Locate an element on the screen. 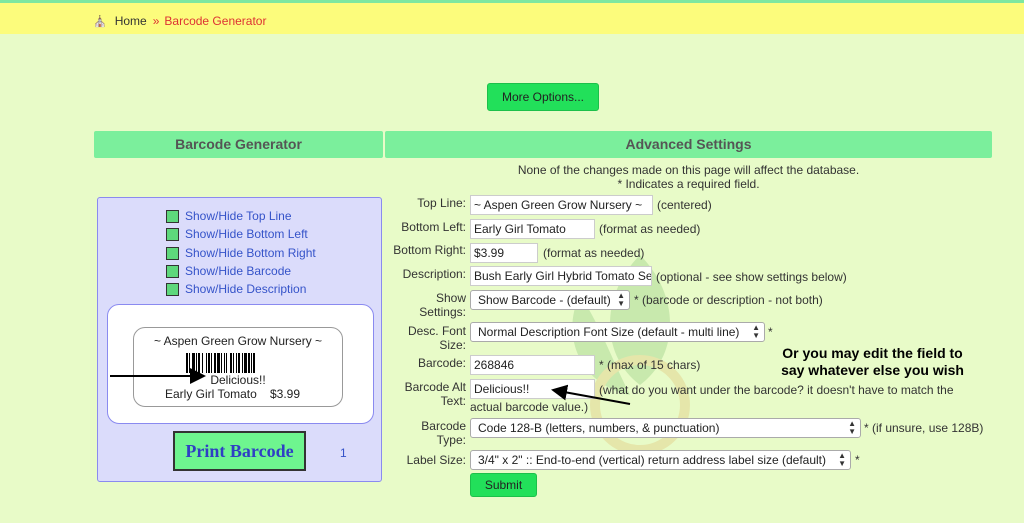 The width and height of the screenshot is (1024, 523). show-settings-label: Show Settings: is located at coordinates (442, 305).